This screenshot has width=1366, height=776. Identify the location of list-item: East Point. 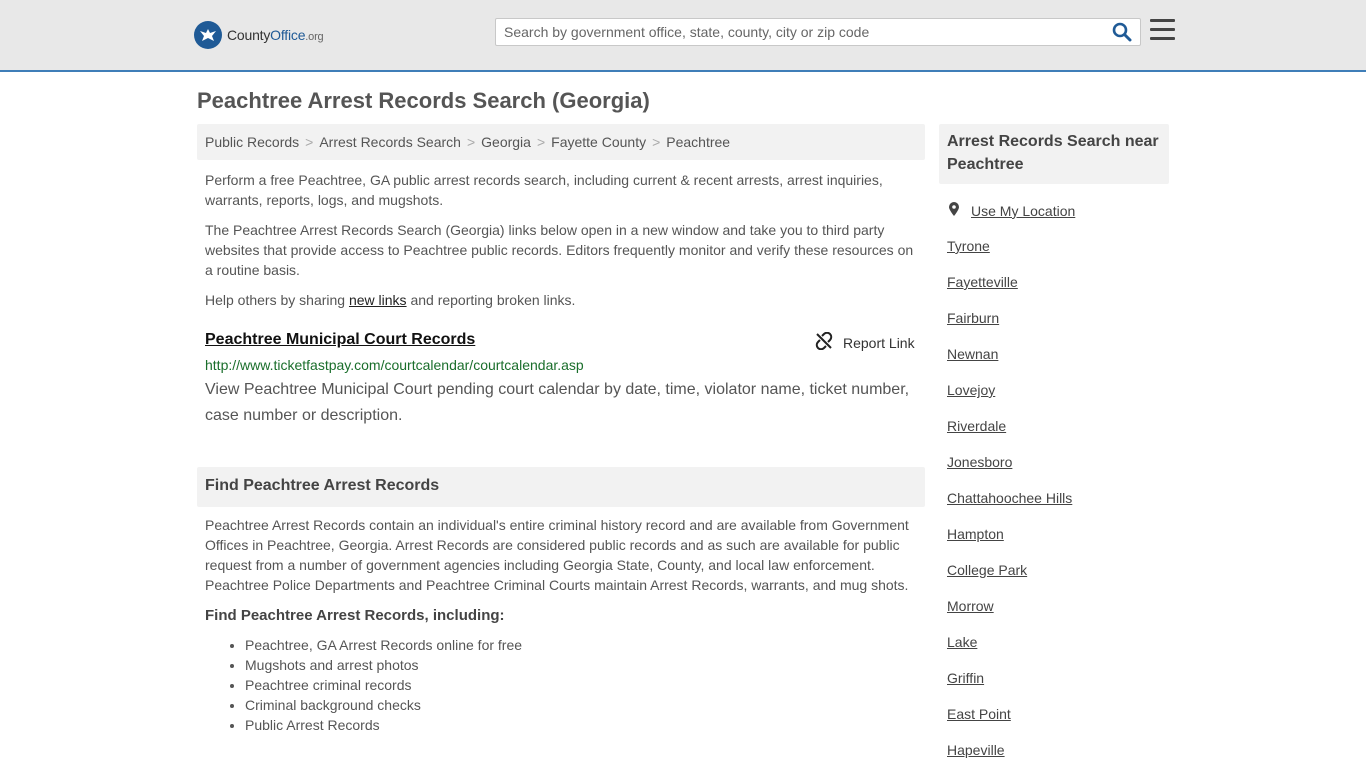
(1009, 722).